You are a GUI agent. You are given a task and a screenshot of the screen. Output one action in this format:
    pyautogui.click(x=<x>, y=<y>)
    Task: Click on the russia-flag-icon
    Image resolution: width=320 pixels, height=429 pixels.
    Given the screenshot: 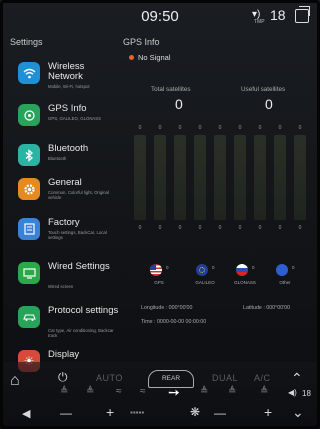 What is the action you would take?
    pyautogui.click(x=242, y=270)
    